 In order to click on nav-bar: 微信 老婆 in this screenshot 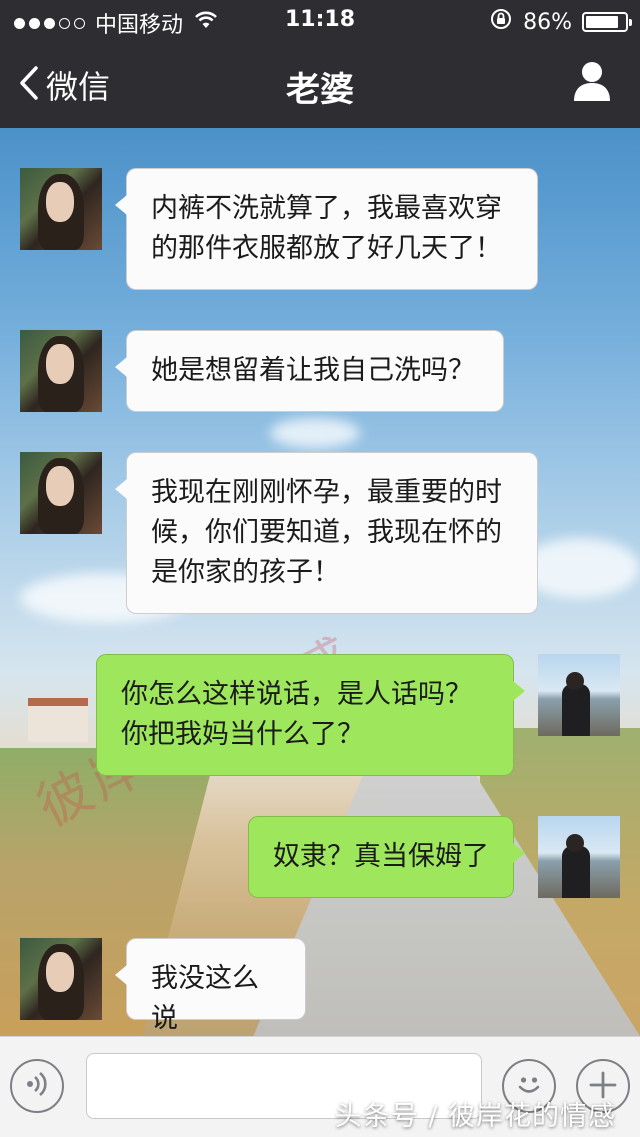, I will do `click(320, 84)`.